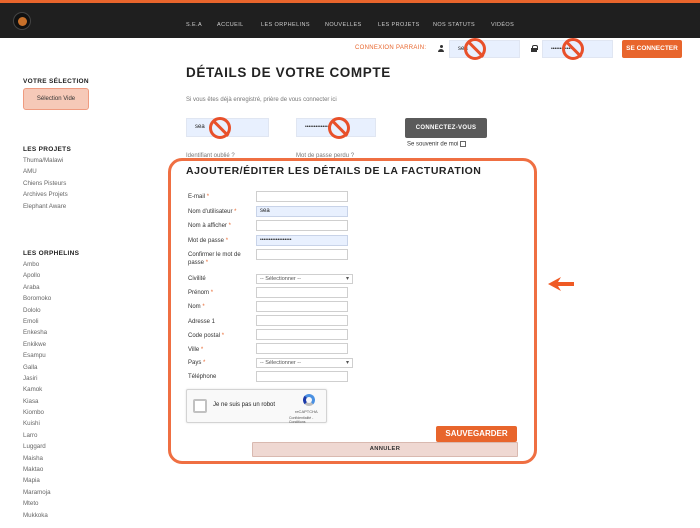 The image size is (700, 528). I want to click on username-label: Nom d'utilisateur *, so click(212, 212).